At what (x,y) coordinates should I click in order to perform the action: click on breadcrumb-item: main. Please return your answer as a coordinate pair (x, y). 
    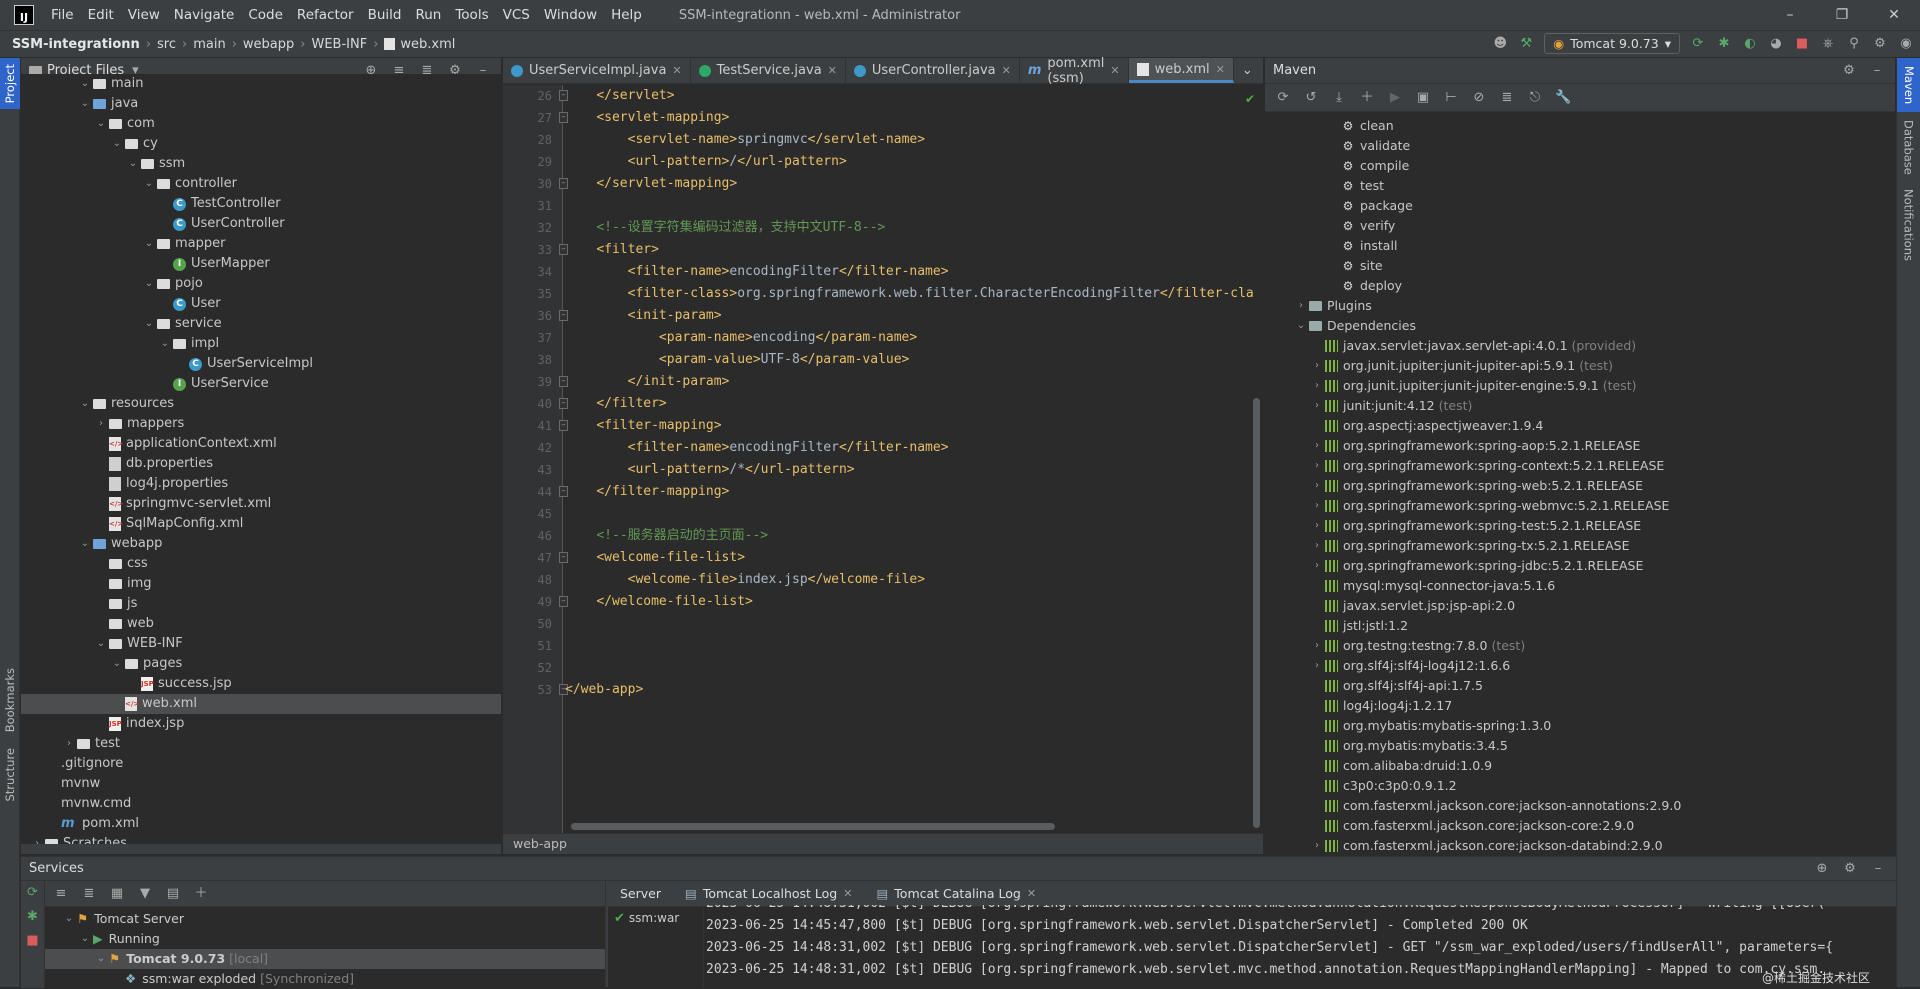
    Looking at the image, I should click on (209, 44).